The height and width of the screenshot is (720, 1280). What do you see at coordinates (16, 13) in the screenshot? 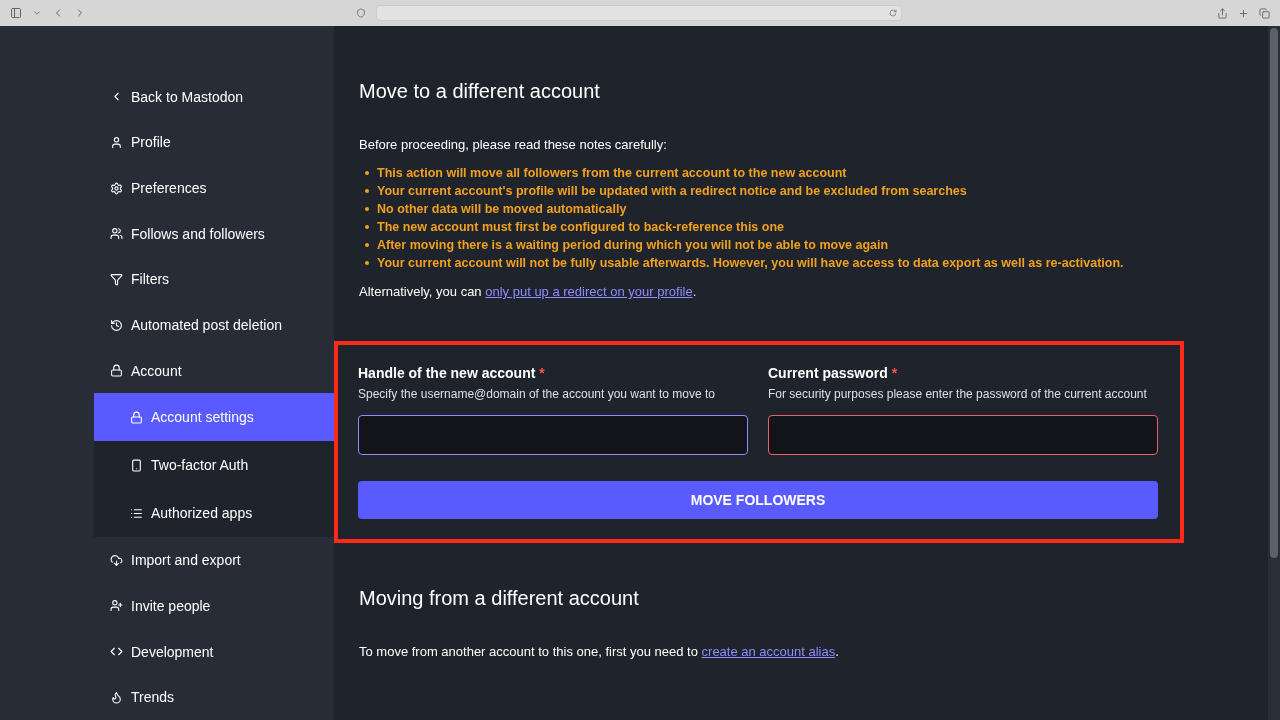
I see `sidebar-icon` at bounding box center [16, 13].